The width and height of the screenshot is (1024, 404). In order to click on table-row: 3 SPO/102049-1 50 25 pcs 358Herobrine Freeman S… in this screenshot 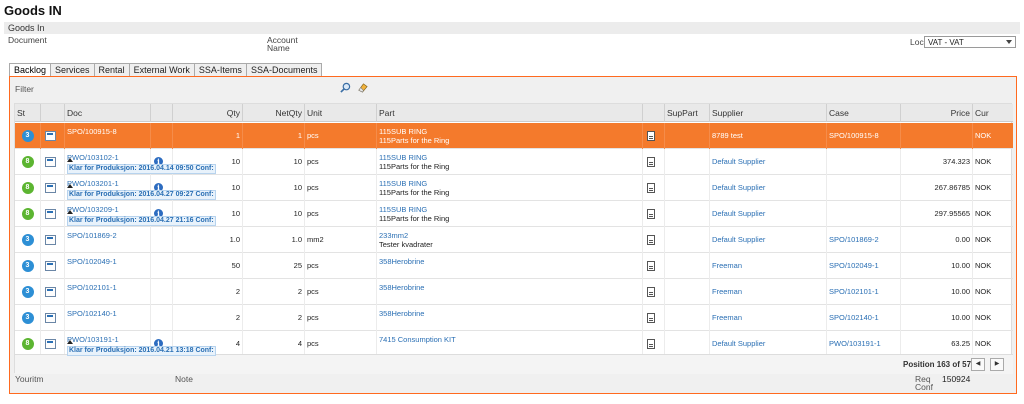, I will do `click(514, 266)`.